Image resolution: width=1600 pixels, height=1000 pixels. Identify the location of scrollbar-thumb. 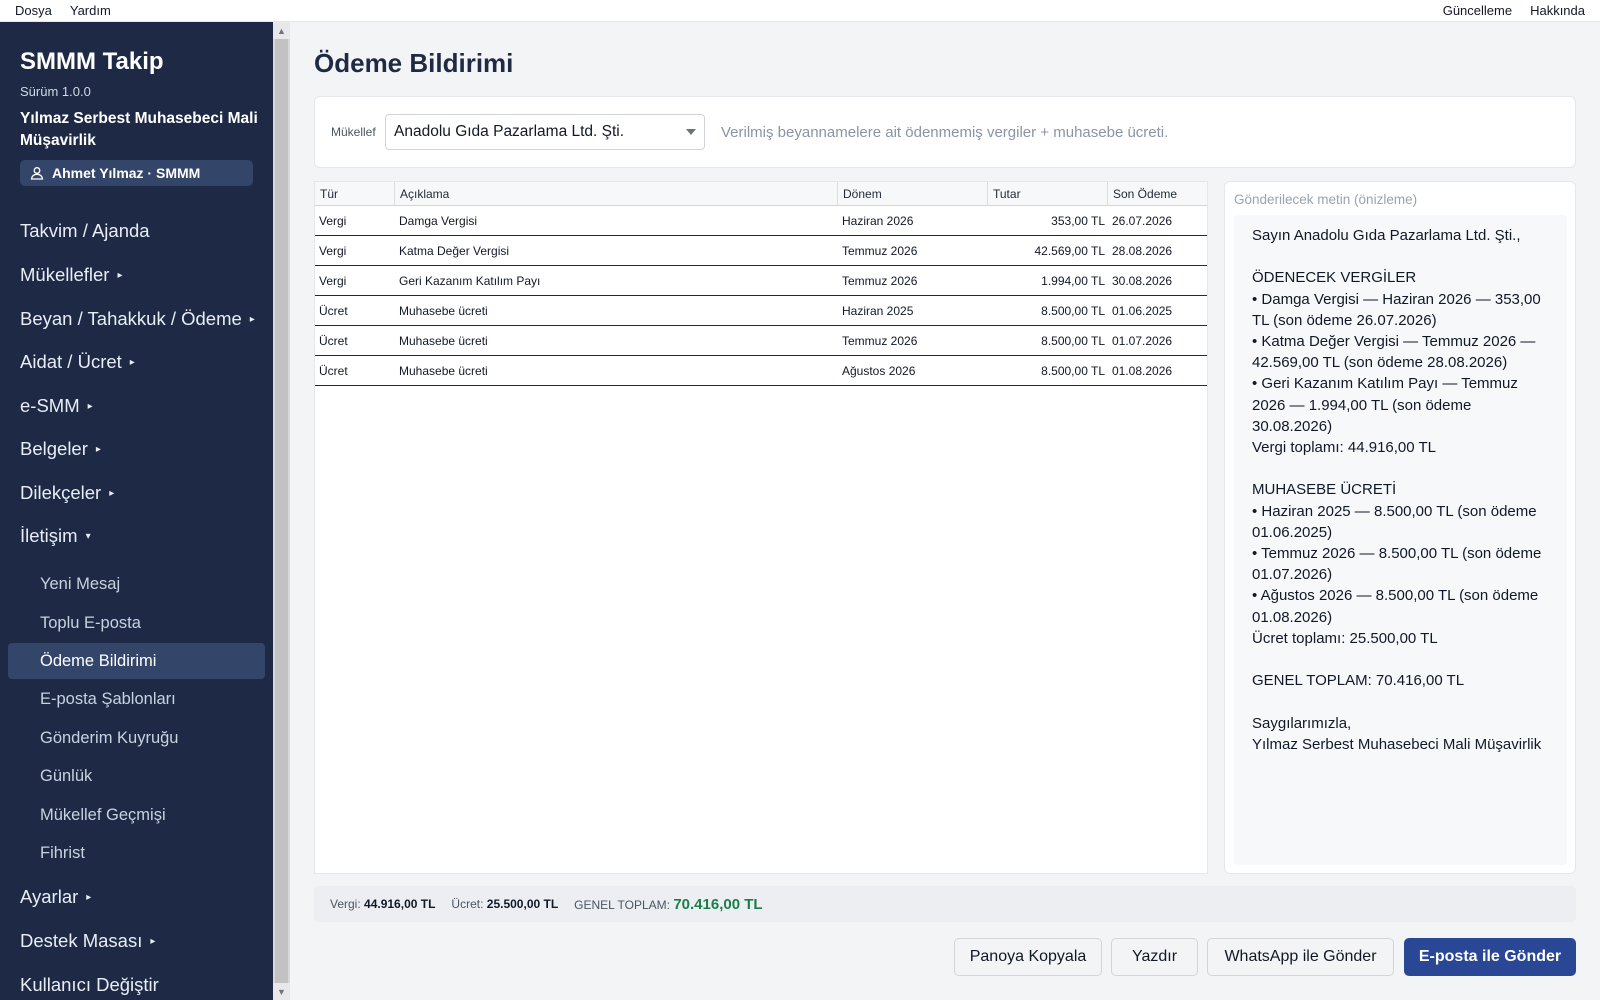
(281, 511).